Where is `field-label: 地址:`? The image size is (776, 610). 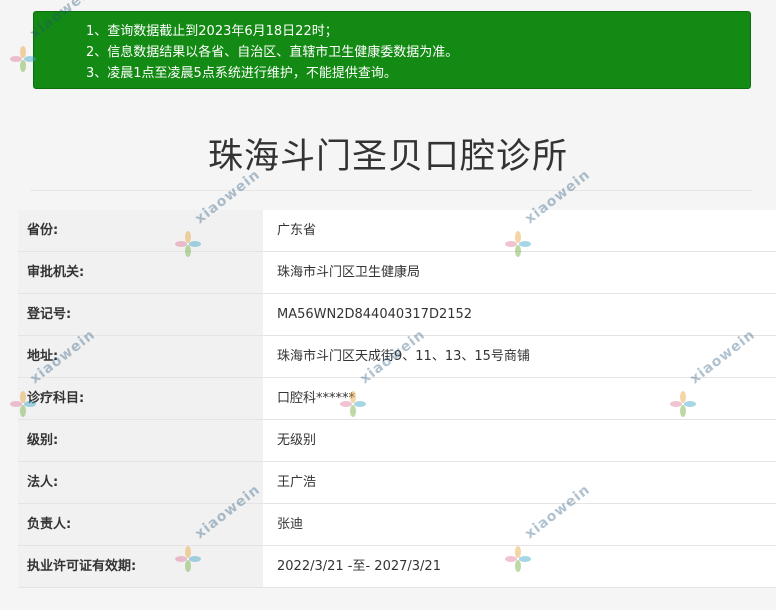
field-label: 地址: is located at coordinates (140, 356).